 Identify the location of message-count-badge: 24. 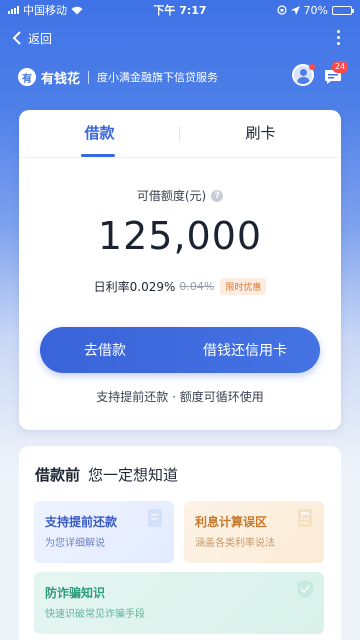
(340, 67).